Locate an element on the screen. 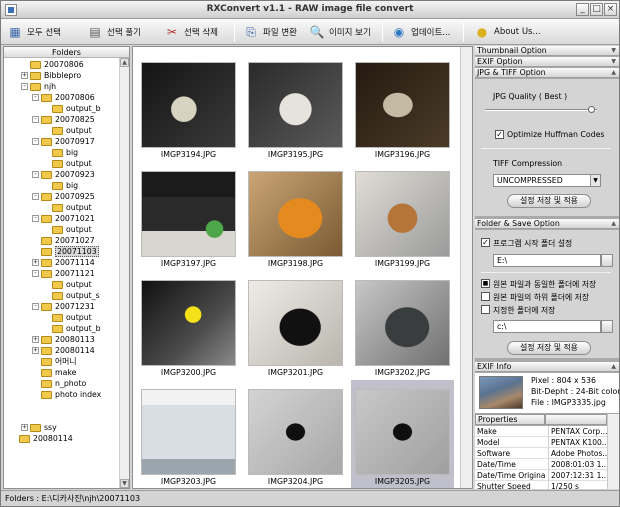 The height and width of the screenshot is (507, 620). thumbnail-item: IMGP3198.JPG is located at coordinates (295, 216).